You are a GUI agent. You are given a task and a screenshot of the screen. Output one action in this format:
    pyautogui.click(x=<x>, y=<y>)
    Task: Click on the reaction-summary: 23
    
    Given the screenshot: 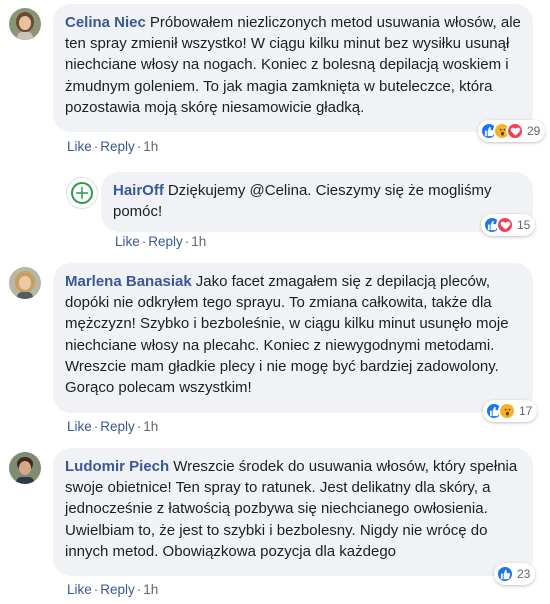 What is the action you would take?
    pyautogui.click(x=515, y=574)
    